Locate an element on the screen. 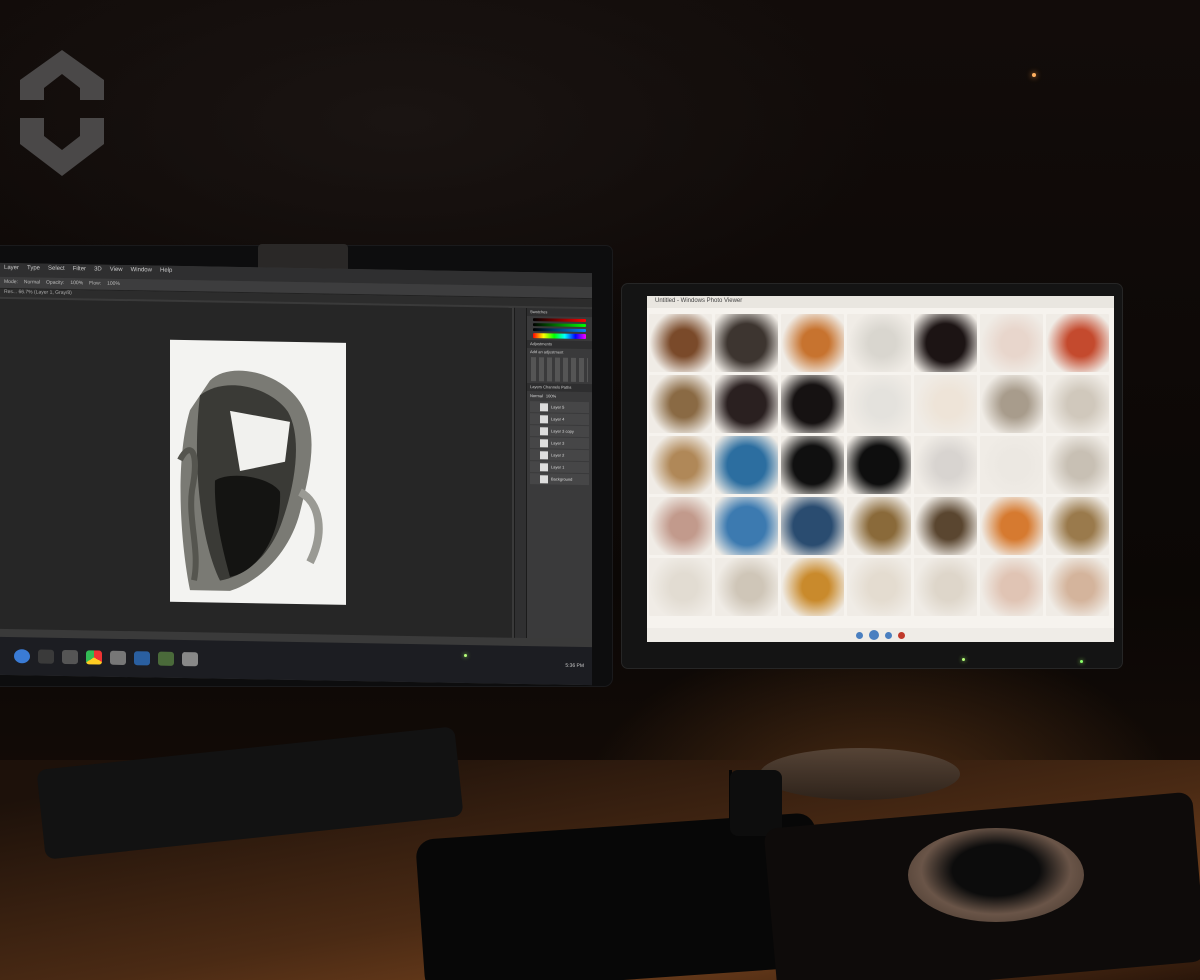 The height and width of the screenshot is (980, 1200). color-ramp is located at coordinates (559, 336).